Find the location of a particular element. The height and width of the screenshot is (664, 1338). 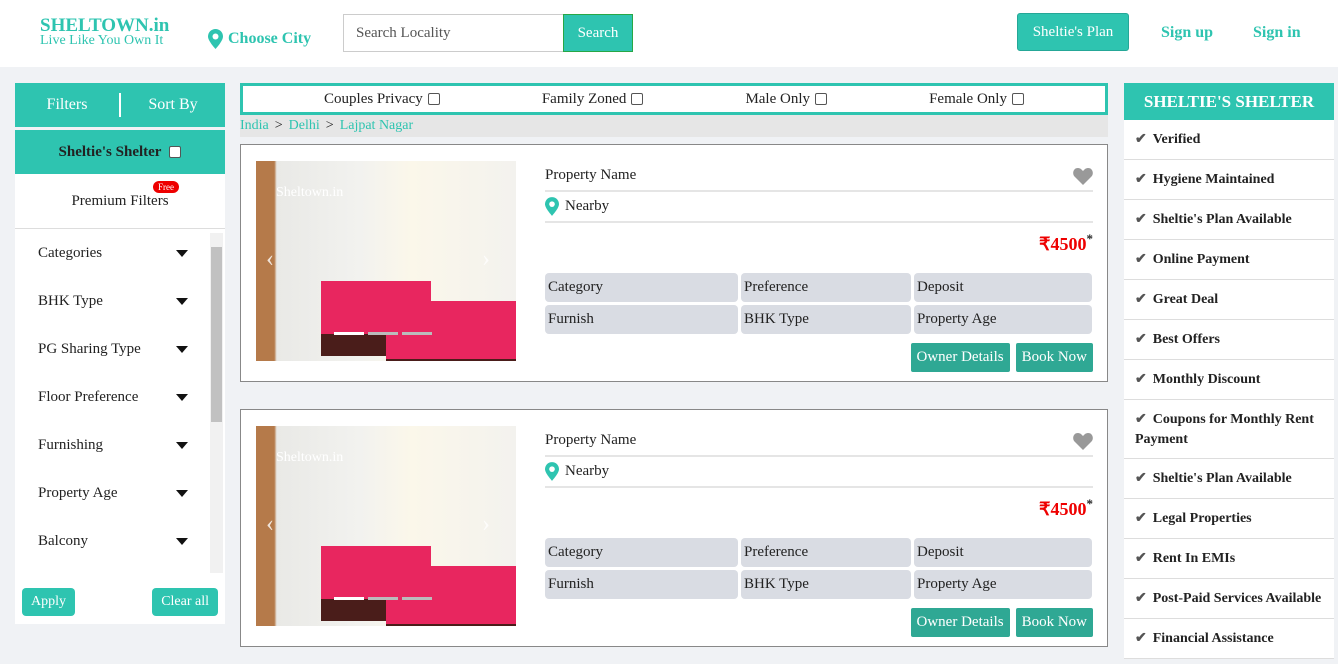

search-button: Search is located at coordinates (598, 33).